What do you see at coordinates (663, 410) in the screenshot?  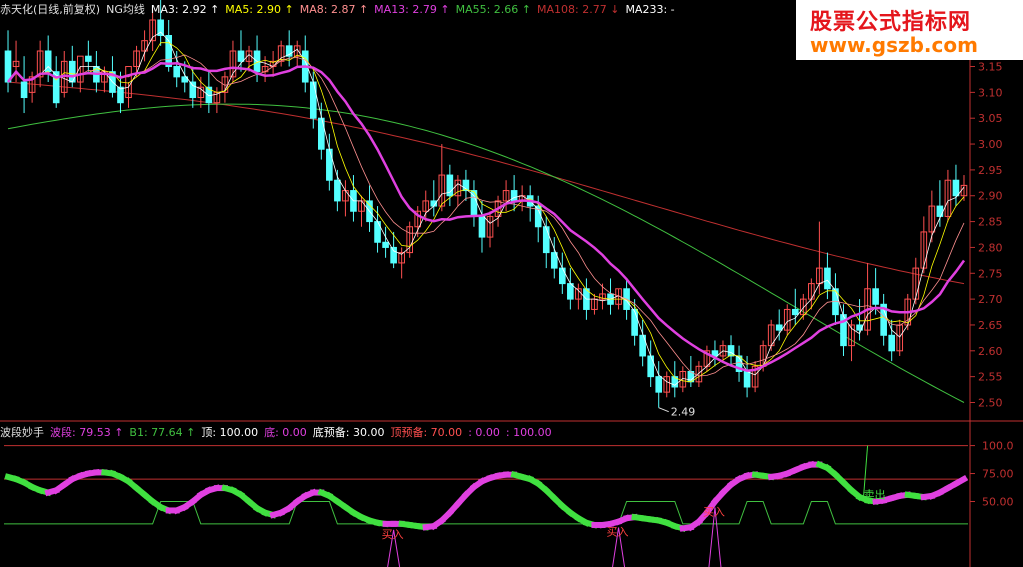 I see `low-pointer` at bounding box center [663, 410].